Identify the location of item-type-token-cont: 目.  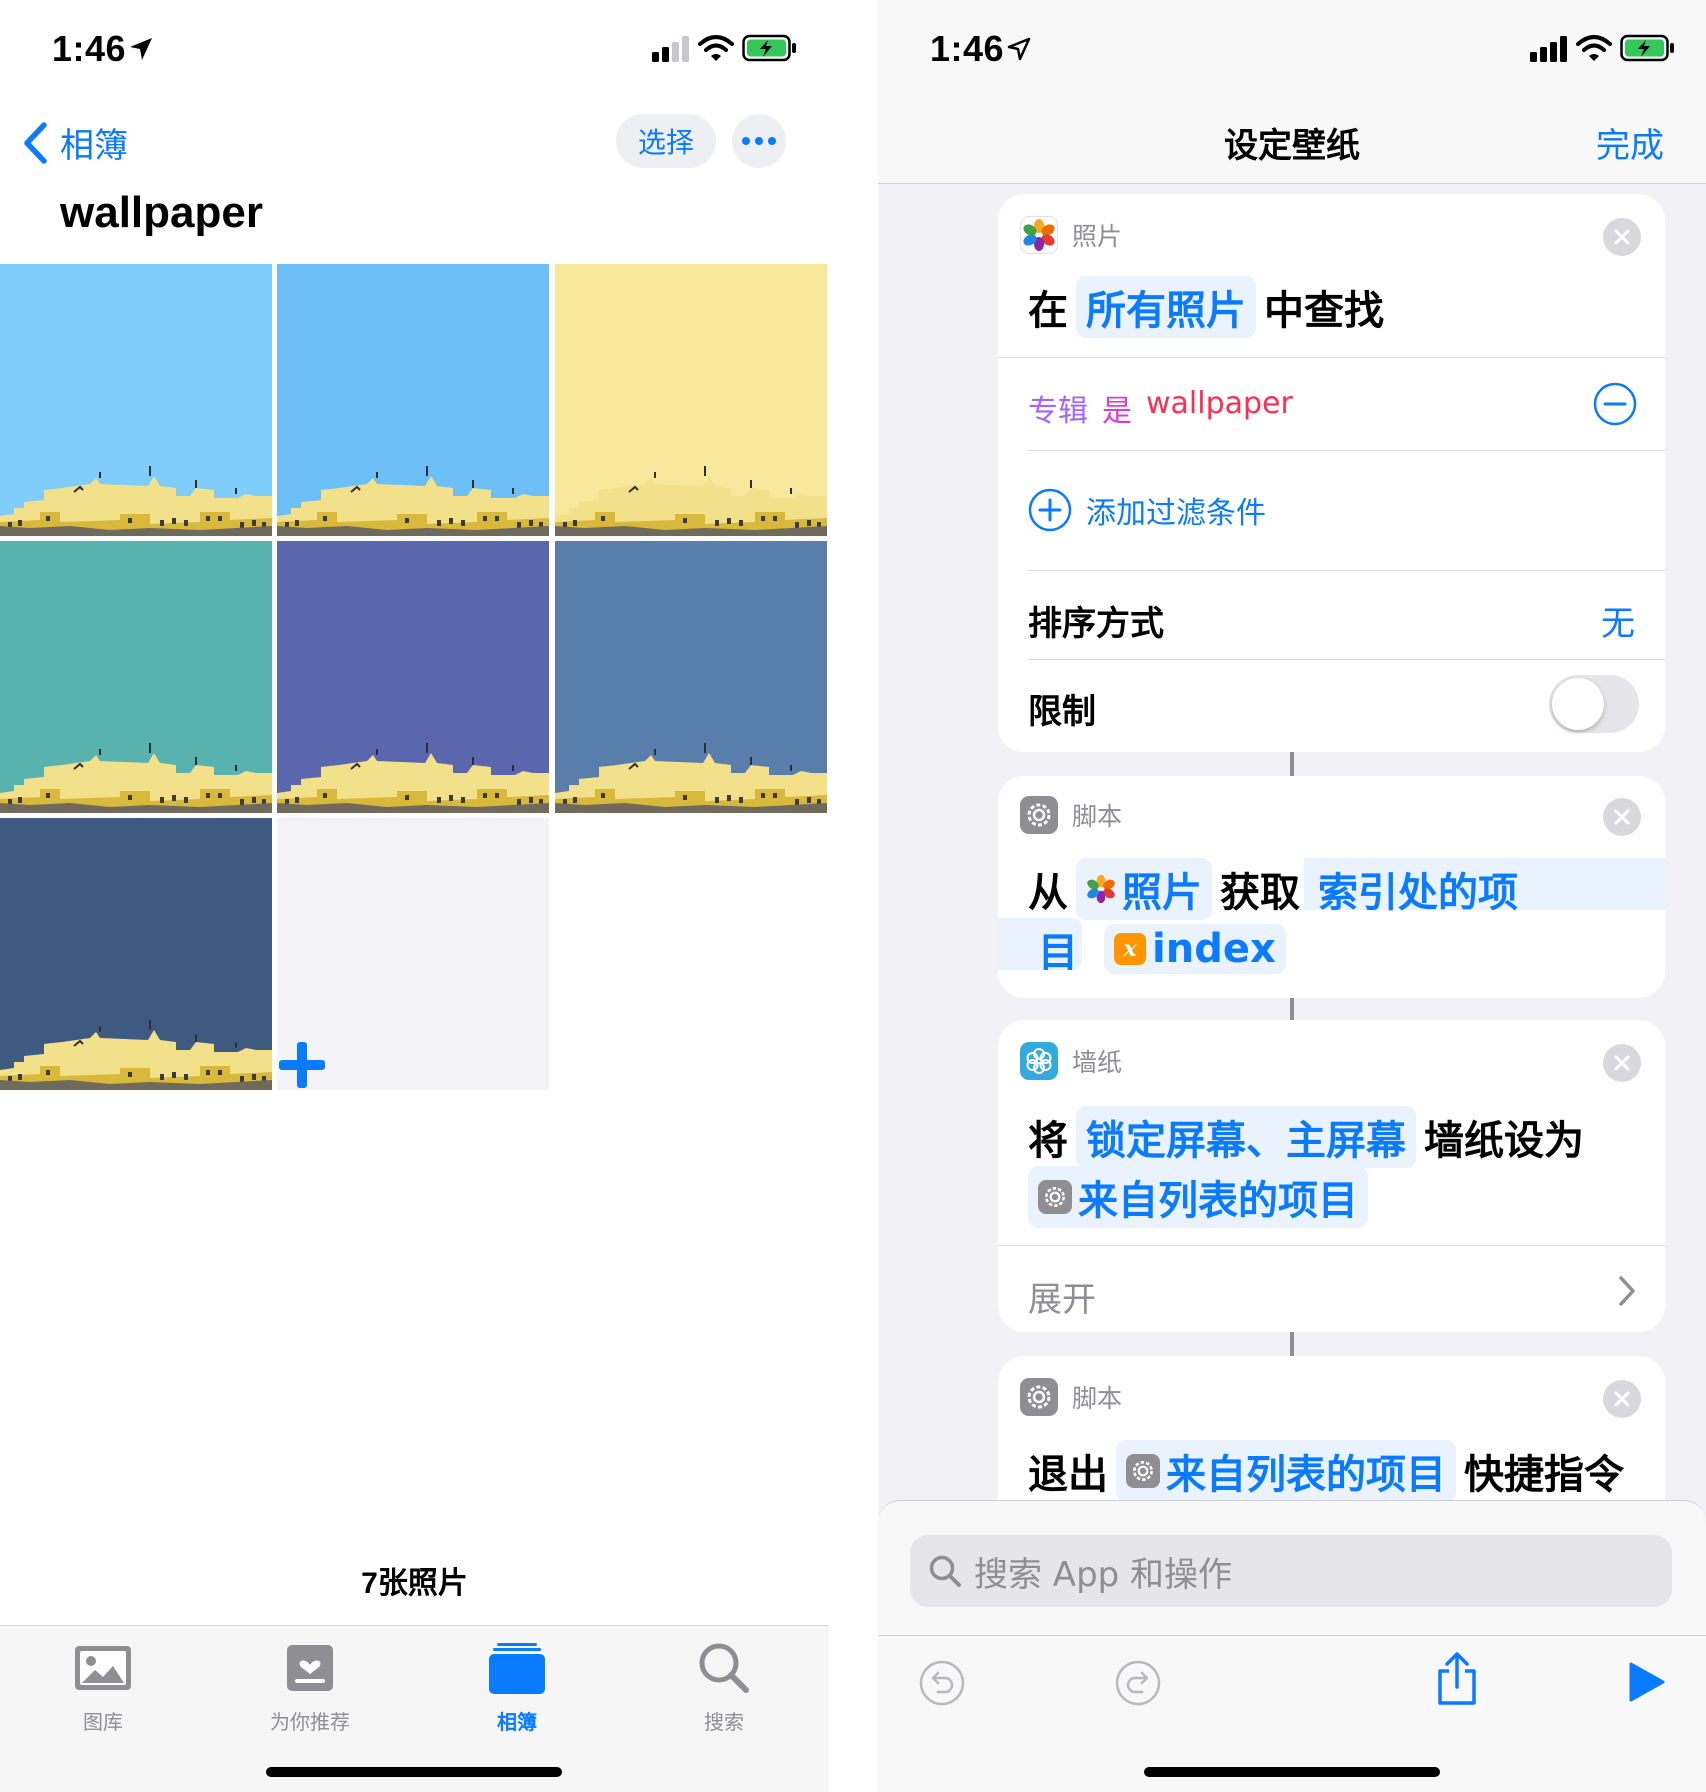
(1058, 949).